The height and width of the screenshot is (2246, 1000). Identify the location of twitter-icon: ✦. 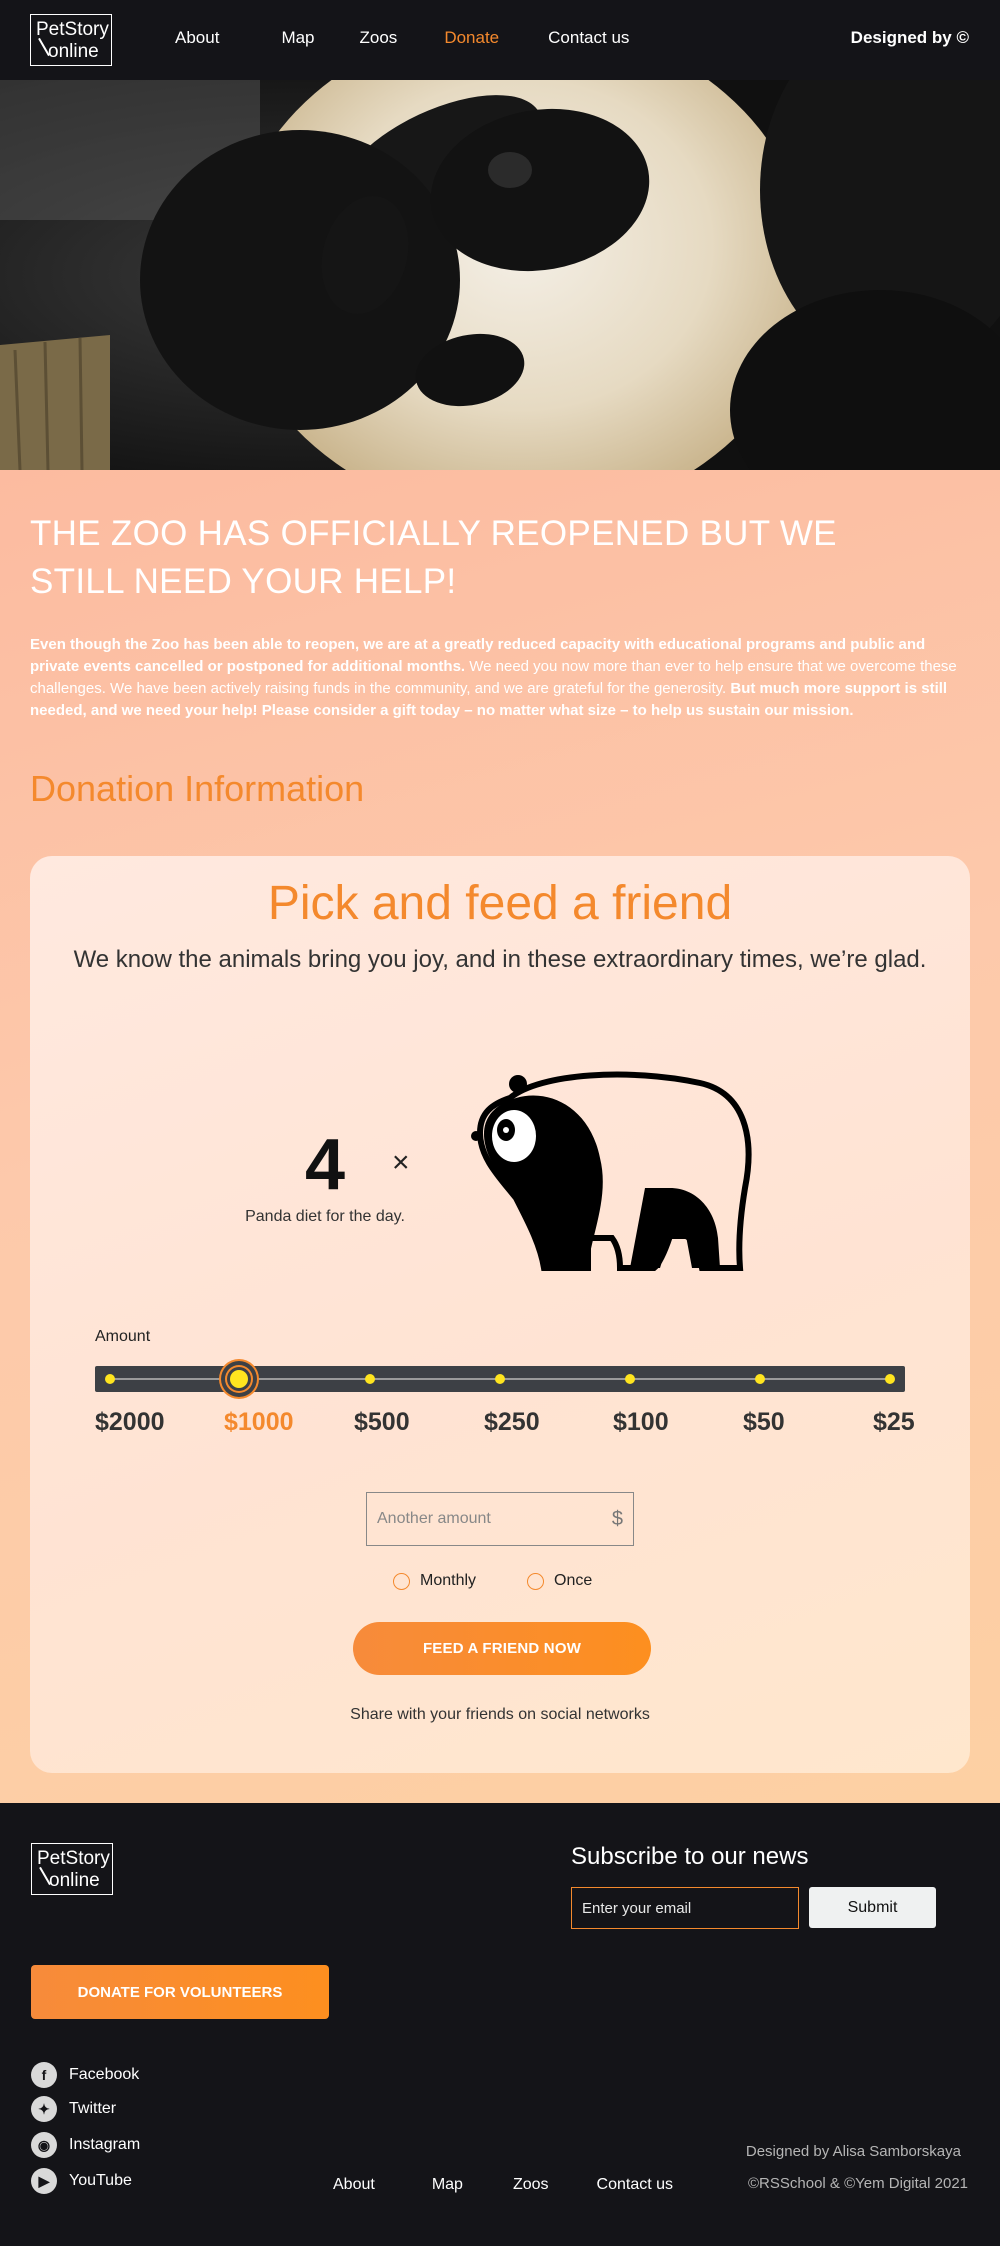
(44, 2109).